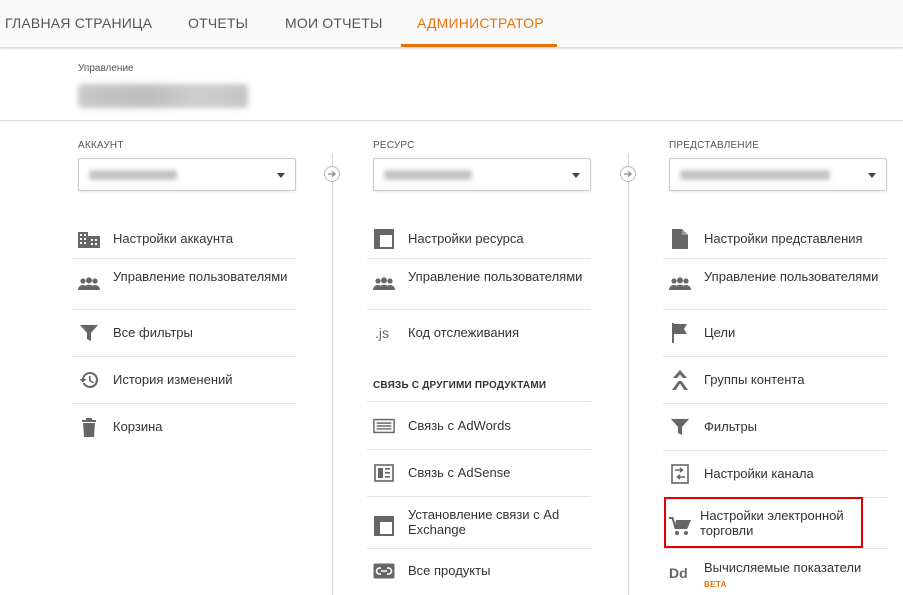  I want to click on calculated-metrics-item: Dd Вычисляемые показатели BETA, so click(775, 574).